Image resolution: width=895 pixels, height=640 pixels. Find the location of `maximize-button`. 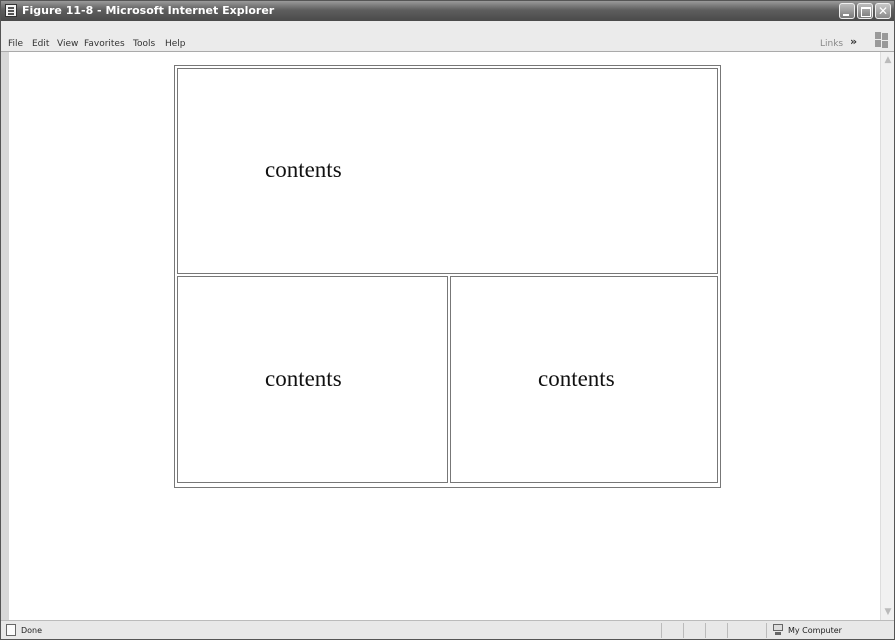

maximize-button is located at coordinates (865, 11).